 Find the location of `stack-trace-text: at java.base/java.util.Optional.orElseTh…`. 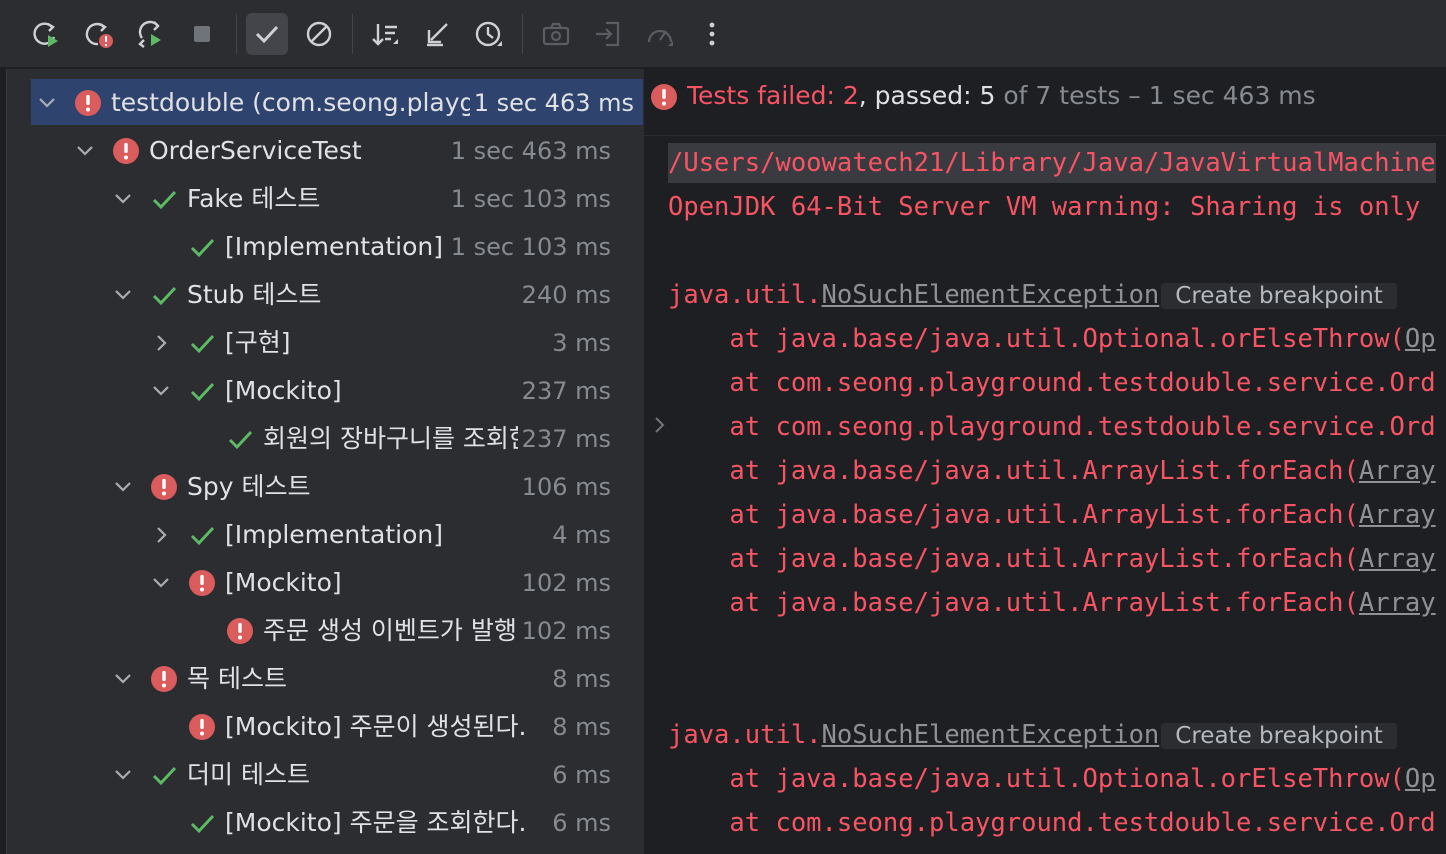

stack-trace-text: at java.base/java.util.Optional.orElseTh… is located at coordinates (1036, 339).